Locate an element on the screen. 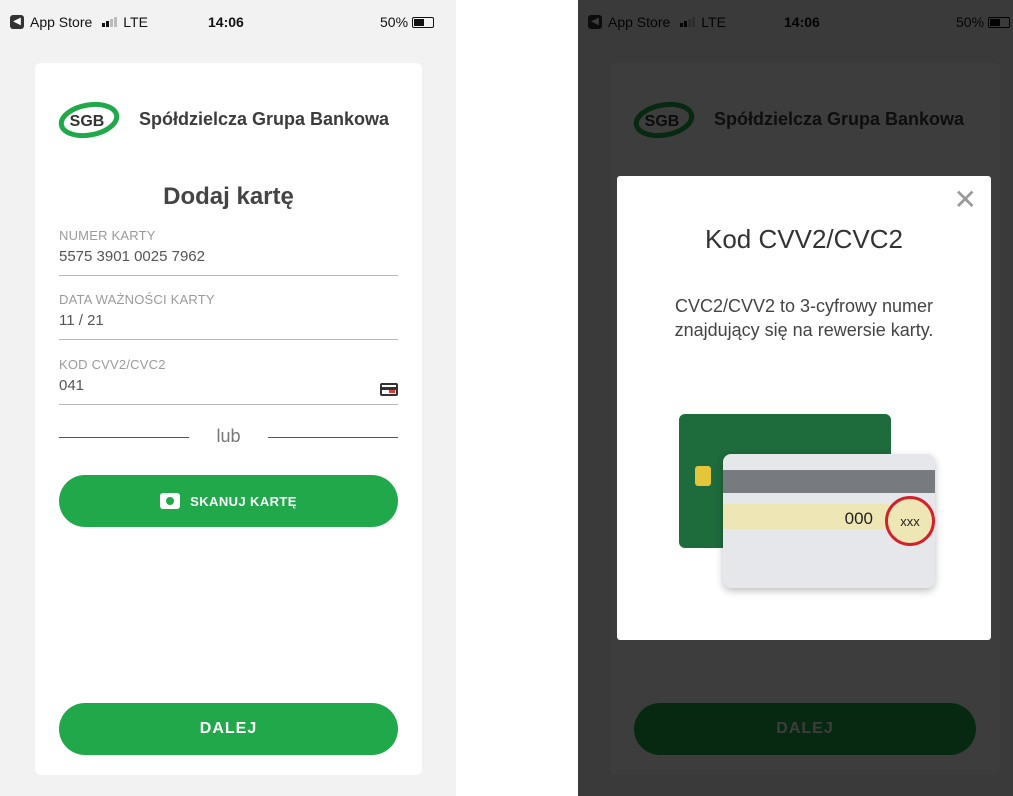  page-title: Dodaj kartę is located at coordinates (228, 196).